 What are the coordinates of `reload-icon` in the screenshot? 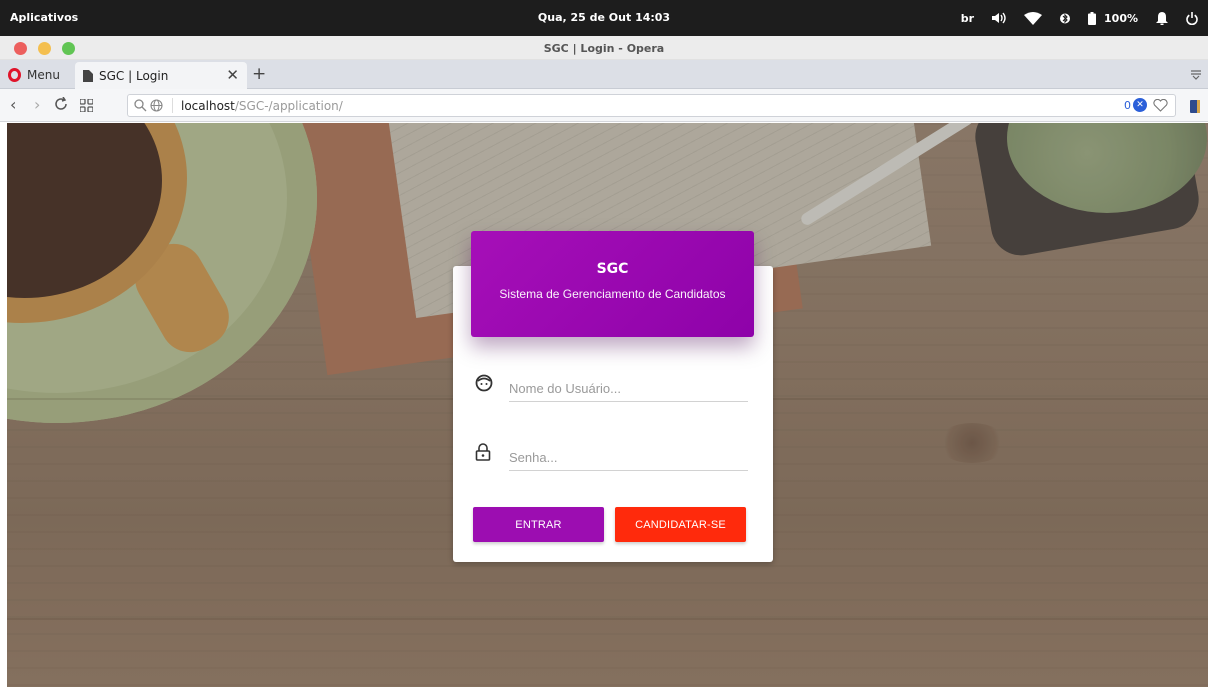 It's located at (61, 105).